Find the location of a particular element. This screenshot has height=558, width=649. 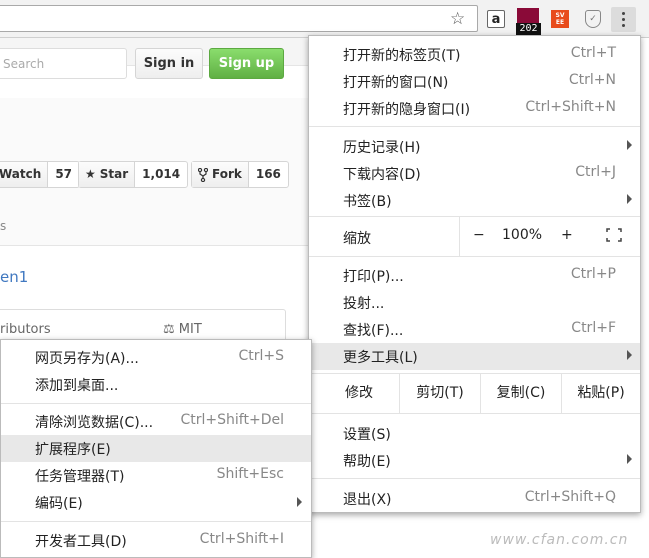

fork-label: Fork is located at coordinates (227, 174).